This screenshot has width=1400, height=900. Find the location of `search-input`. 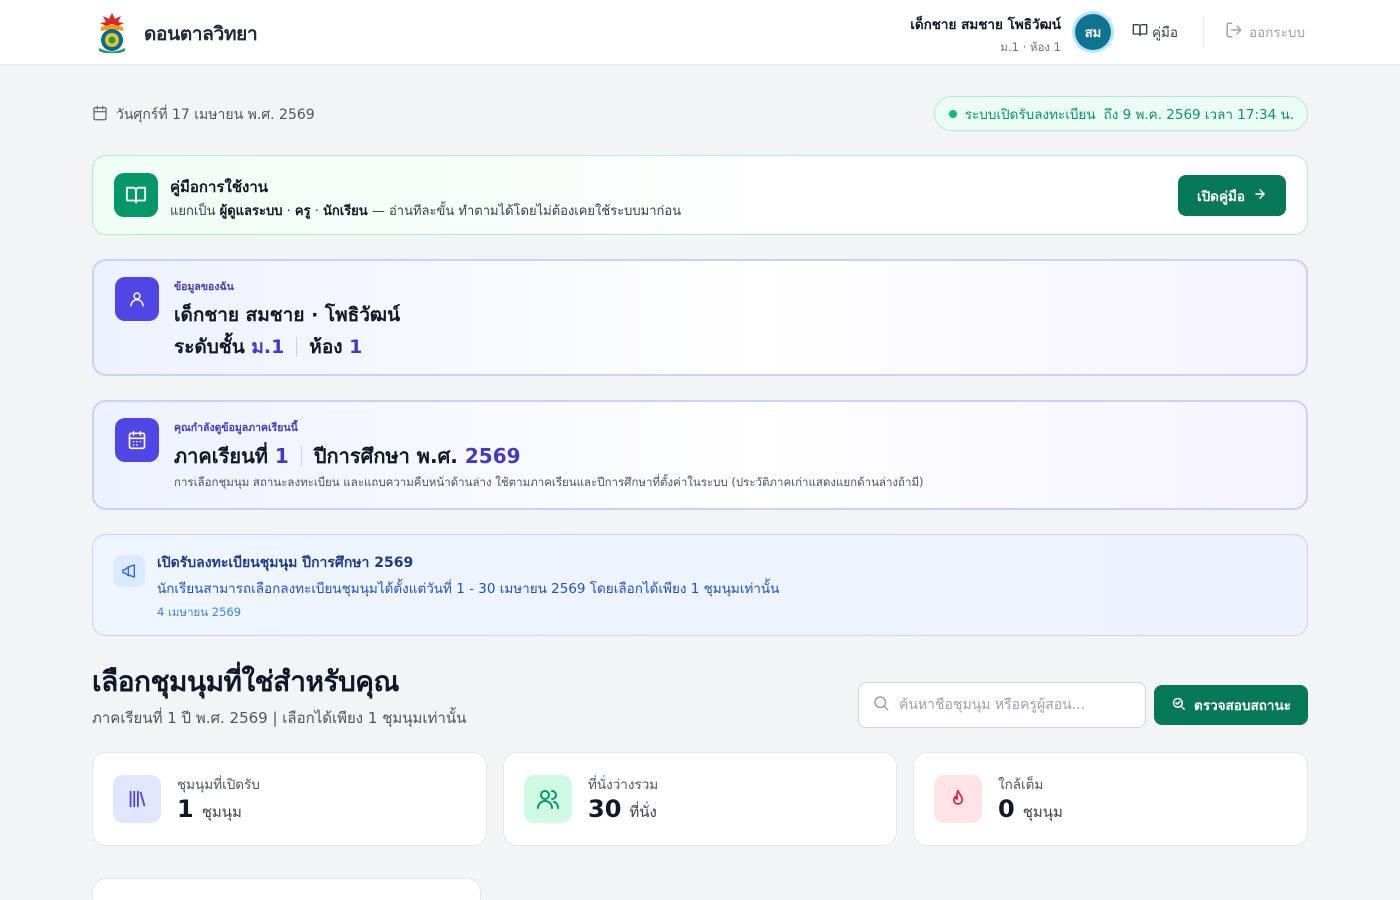

search-input is located at coordinates (1014, 705).